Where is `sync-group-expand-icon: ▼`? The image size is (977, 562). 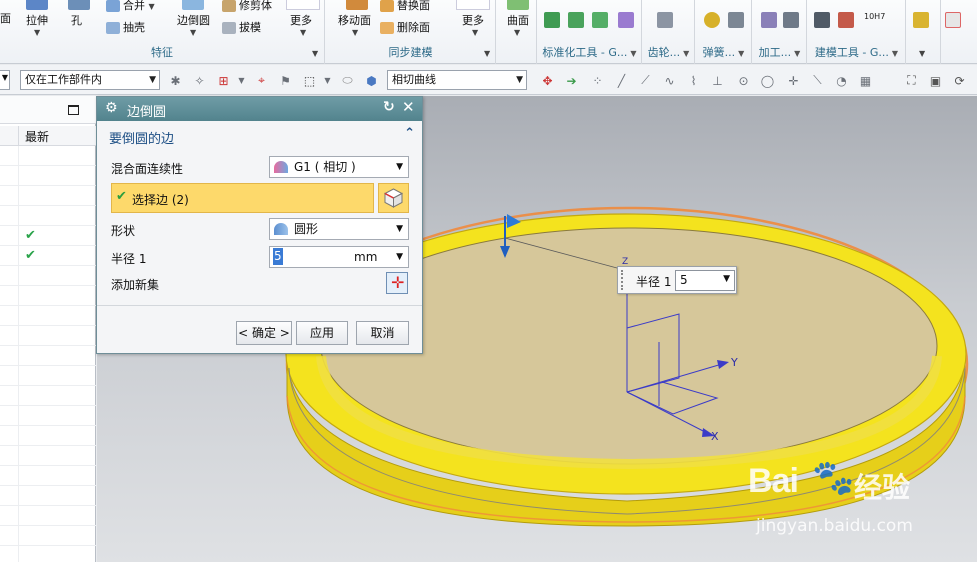 sync-group-expand-icon: ▼ is located at coordinates (487, 53).